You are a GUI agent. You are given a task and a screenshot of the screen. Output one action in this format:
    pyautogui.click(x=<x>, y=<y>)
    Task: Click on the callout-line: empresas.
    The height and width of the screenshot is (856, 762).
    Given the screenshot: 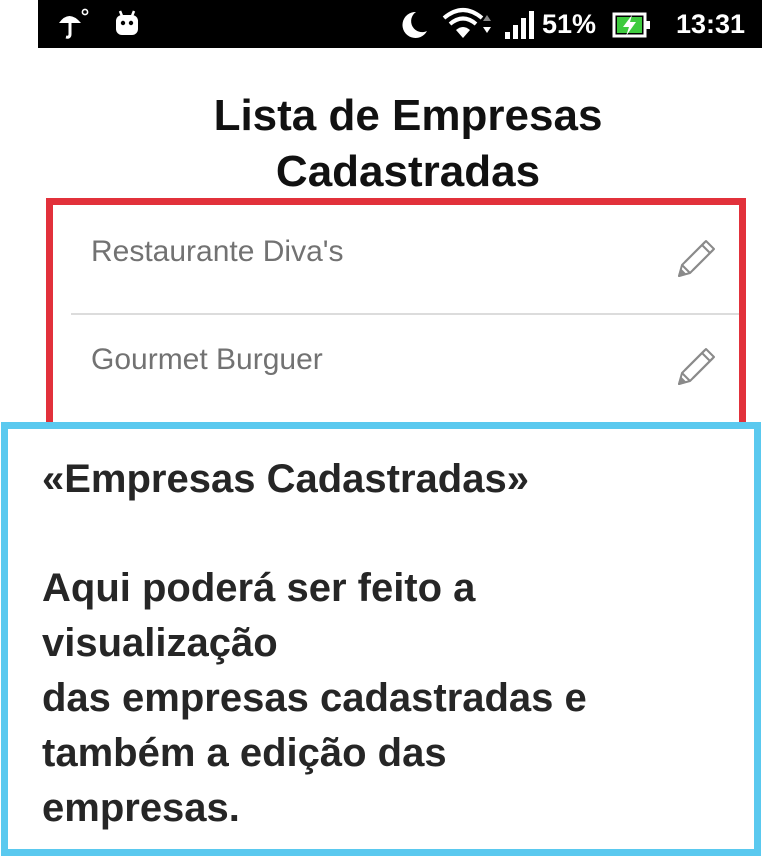 What is the action you would take?
    pyautogui.click(x=141, y=808)
    